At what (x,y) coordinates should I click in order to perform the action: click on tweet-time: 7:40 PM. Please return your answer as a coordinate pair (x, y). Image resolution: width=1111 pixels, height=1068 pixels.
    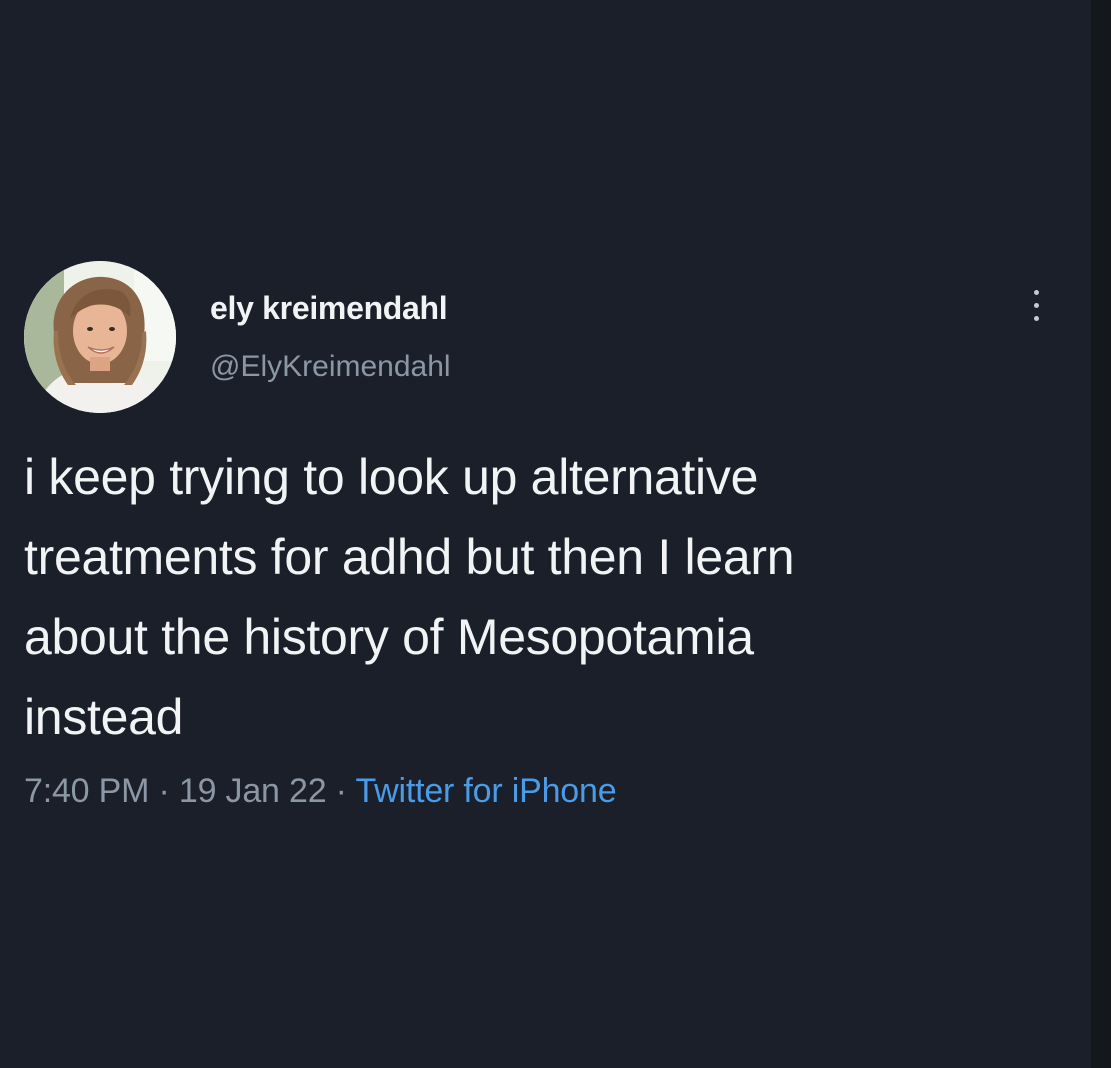
    Looking at the image, I should click on (86, 791).